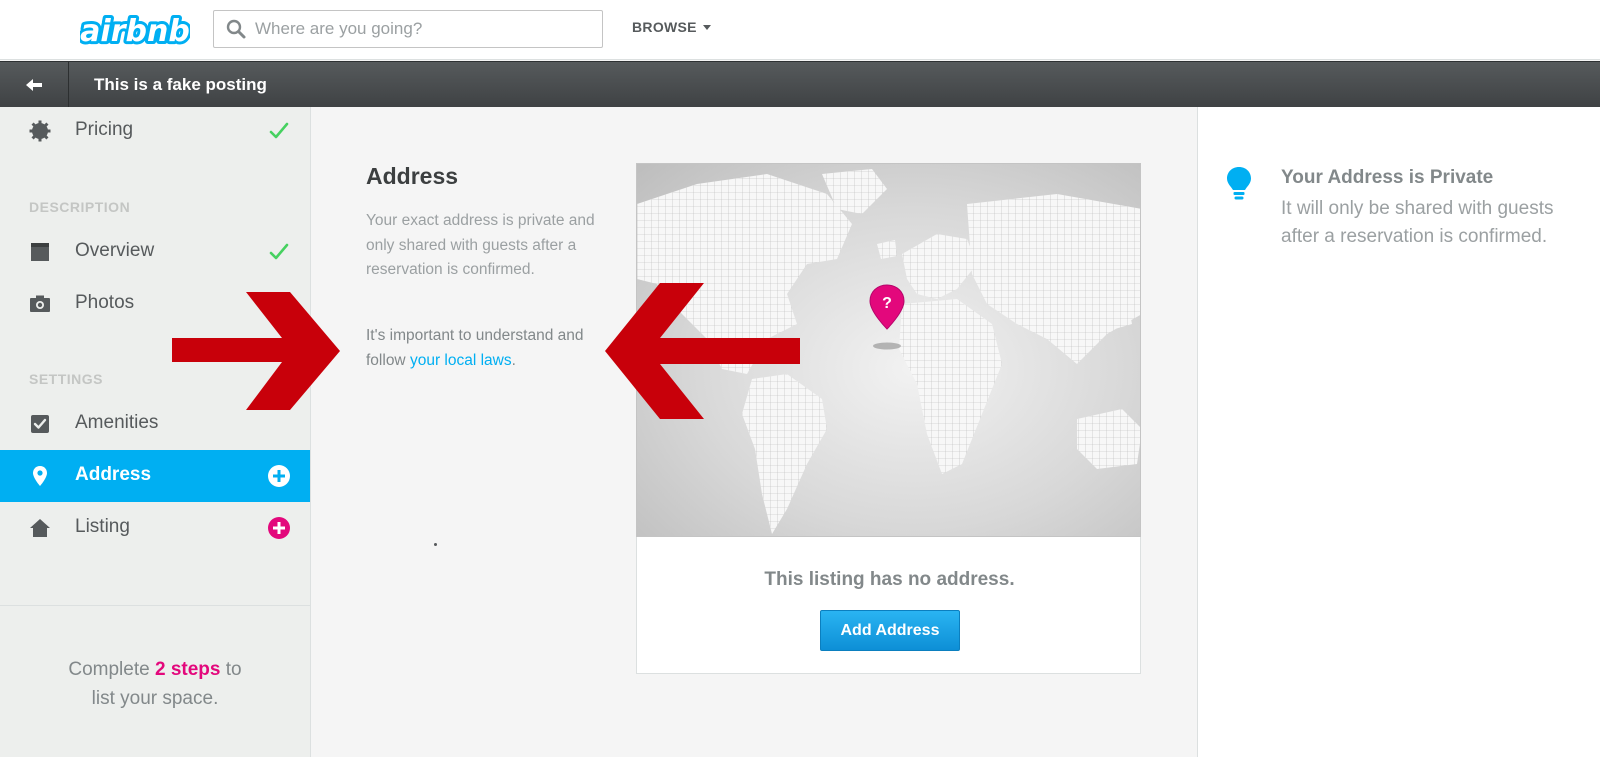  What do you see at coordinates (155, 605) in the screenshot?
I see `sidebar-divider` at bounding box center [155, 605].